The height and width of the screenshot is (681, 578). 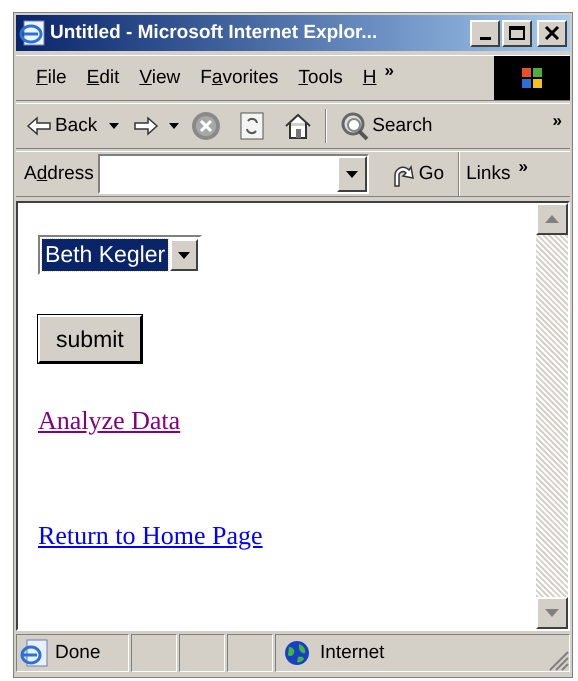 What do you see at coordinates (150, 535) in the screenshot?
I see `text-link: Return to Home Page` at bounding box center [150, 535].